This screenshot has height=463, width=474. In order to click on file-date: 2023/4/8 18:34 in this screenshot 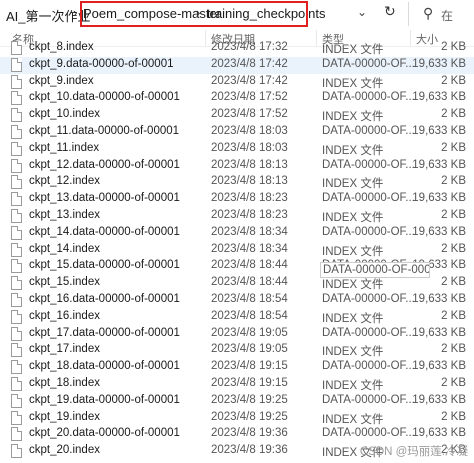, I will do `click(249, 232)`.